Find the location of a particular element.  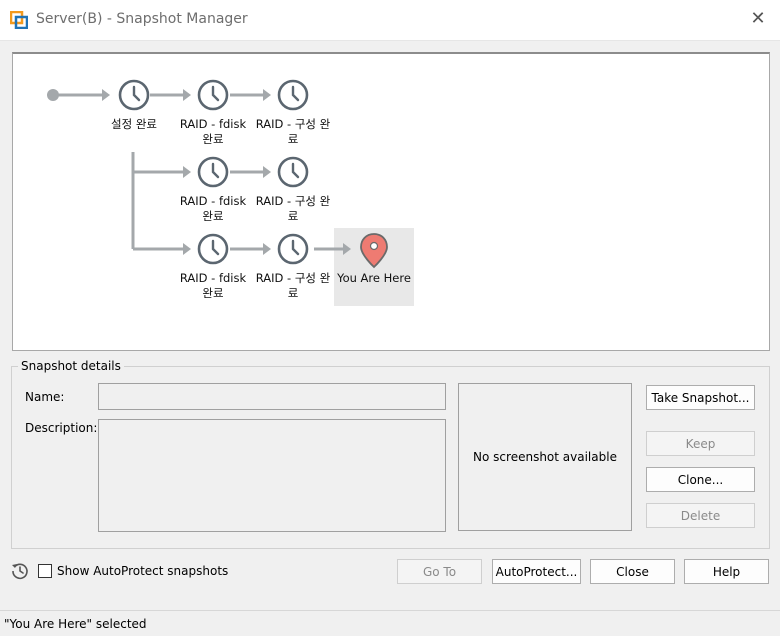

keep-button: Keep is located at coordinates (700, 443).